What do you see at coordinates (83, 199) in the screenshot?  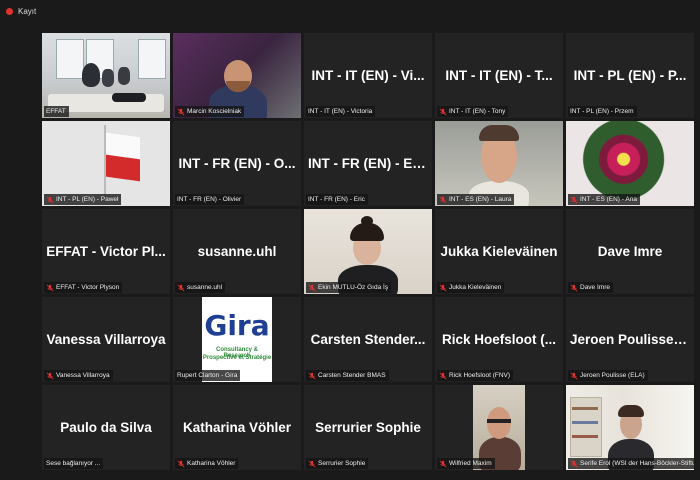 I see `participant-name-label: INT - PL (EN) - Paweł` at bounding box center [83, 199].